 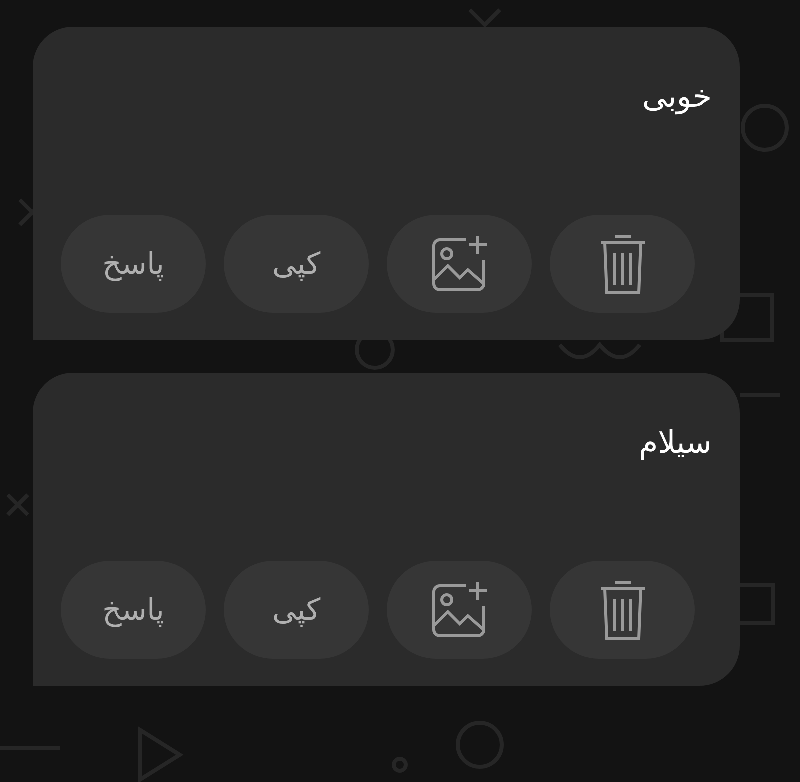 I want to click on message-text: سیلام, so click(x=675, y=443).